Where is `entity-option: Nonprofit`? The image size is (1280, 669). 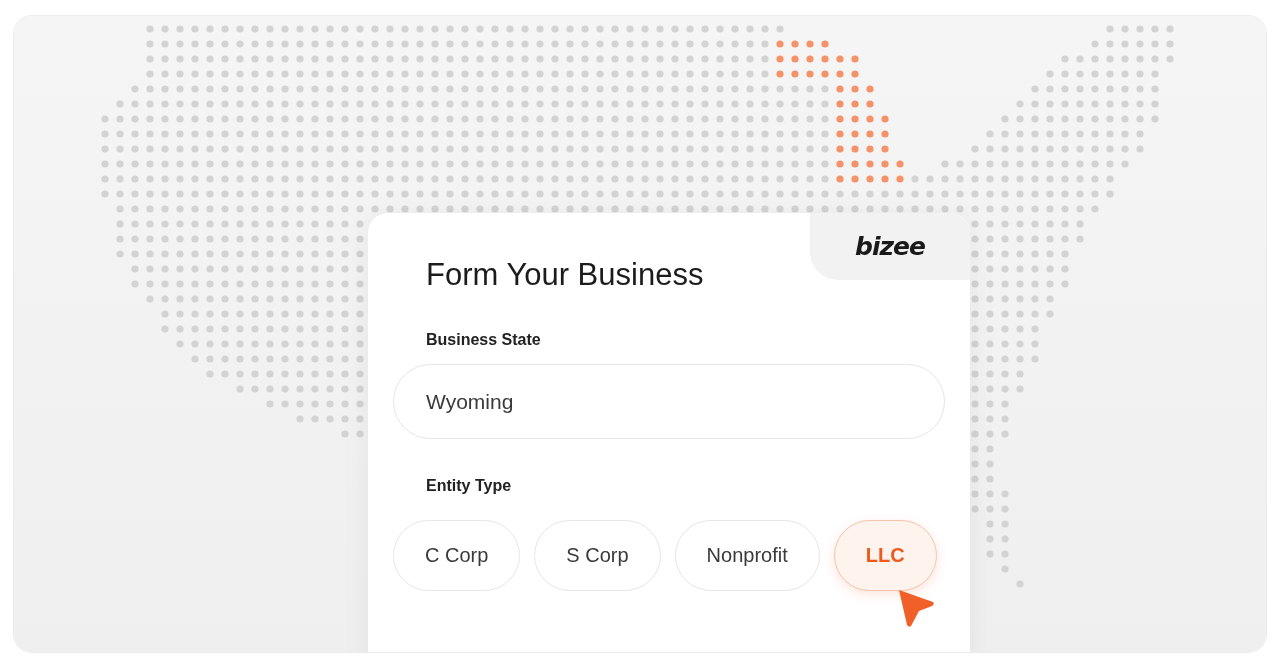 entity-option: Nonprofit is located at coordinates (747, 555).